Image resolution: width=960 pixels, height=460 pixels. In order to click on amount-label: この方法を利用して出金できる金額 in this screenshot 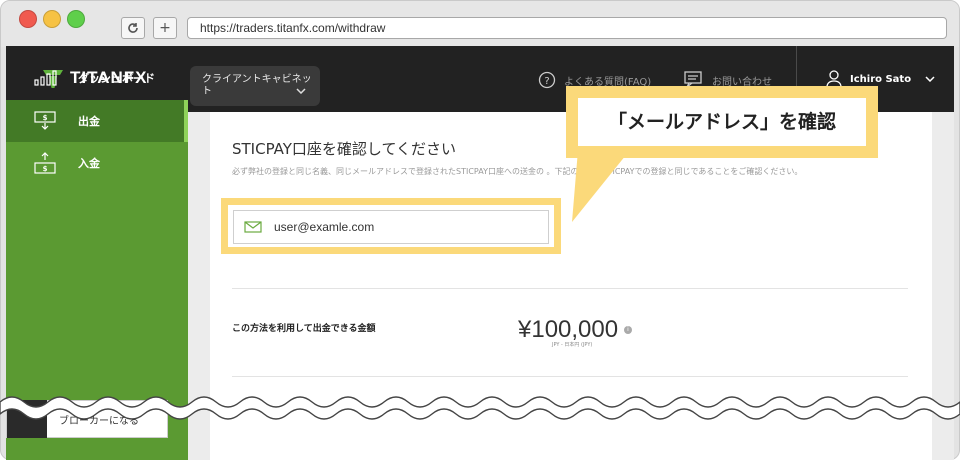, I will do `click(304, 329)`.